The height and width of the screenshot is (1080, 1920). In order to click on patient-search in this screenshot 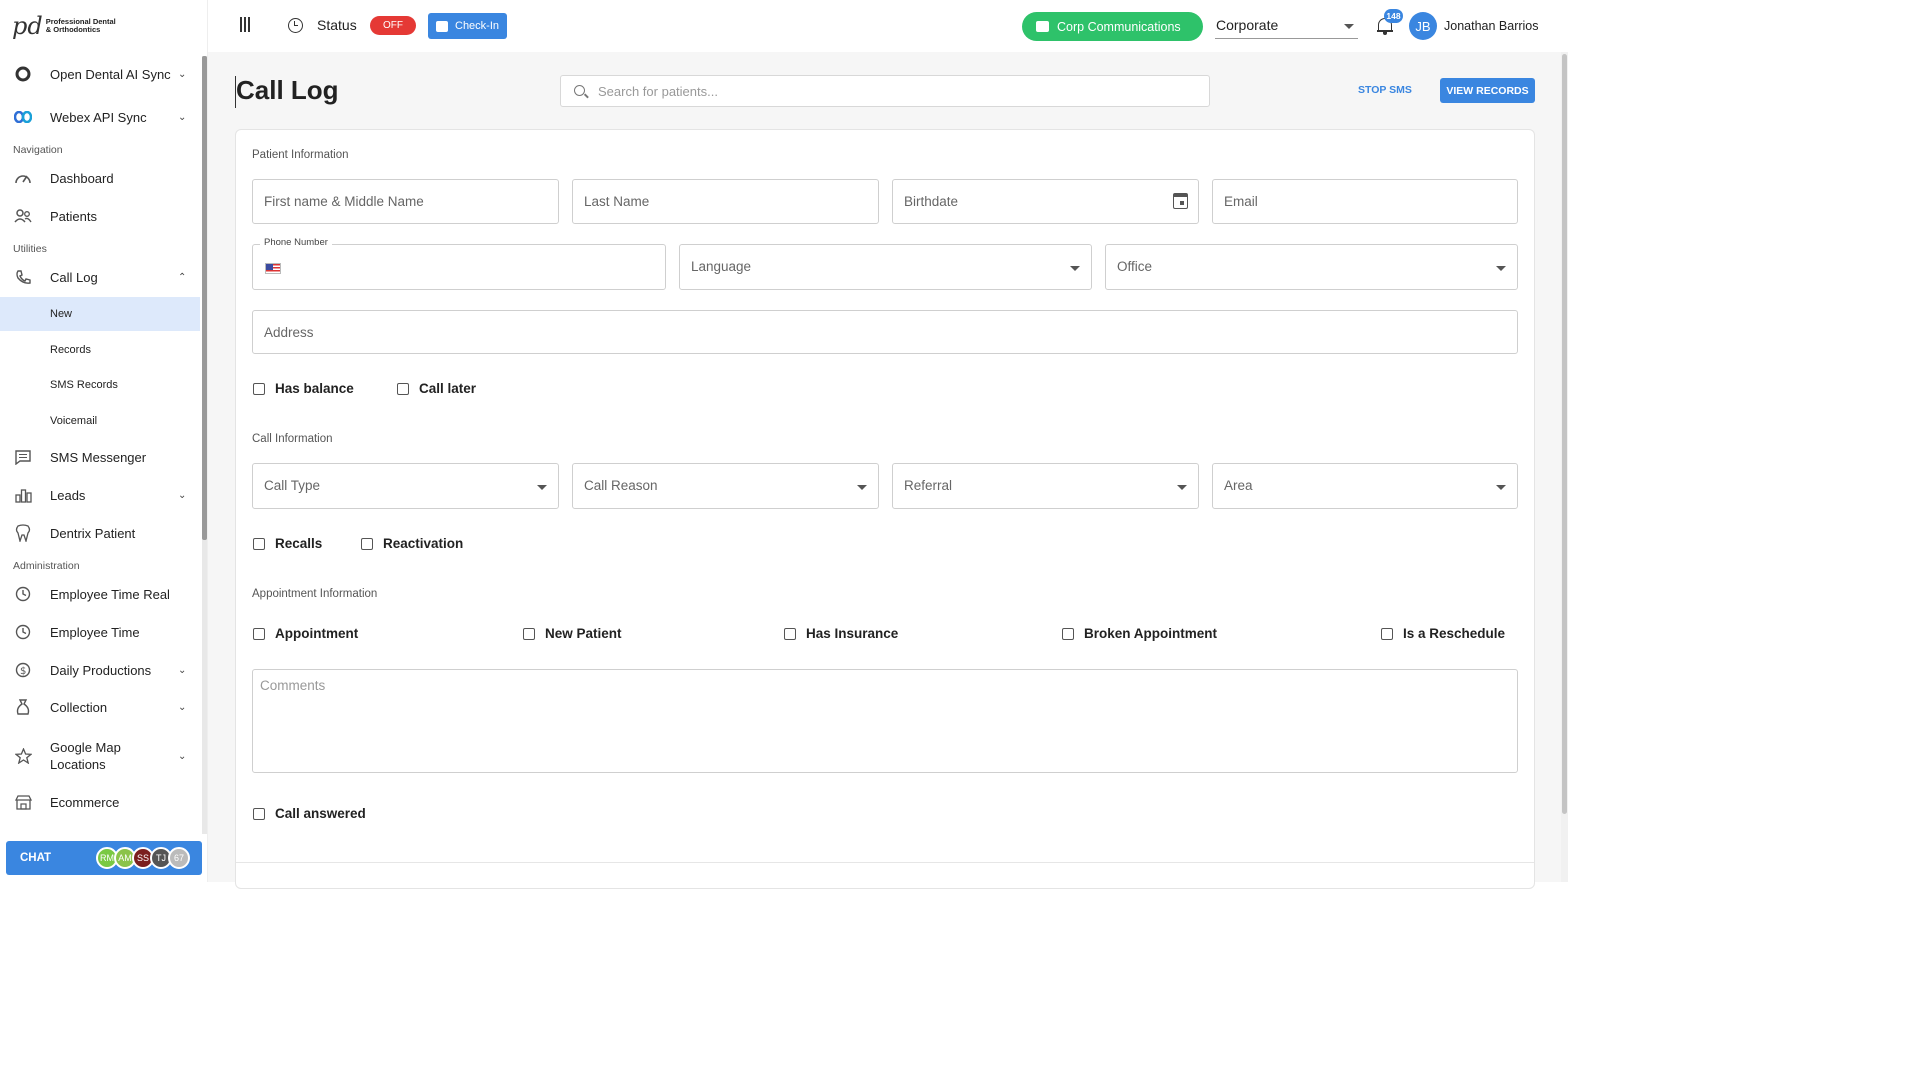, I will do `click(885, 91)`.